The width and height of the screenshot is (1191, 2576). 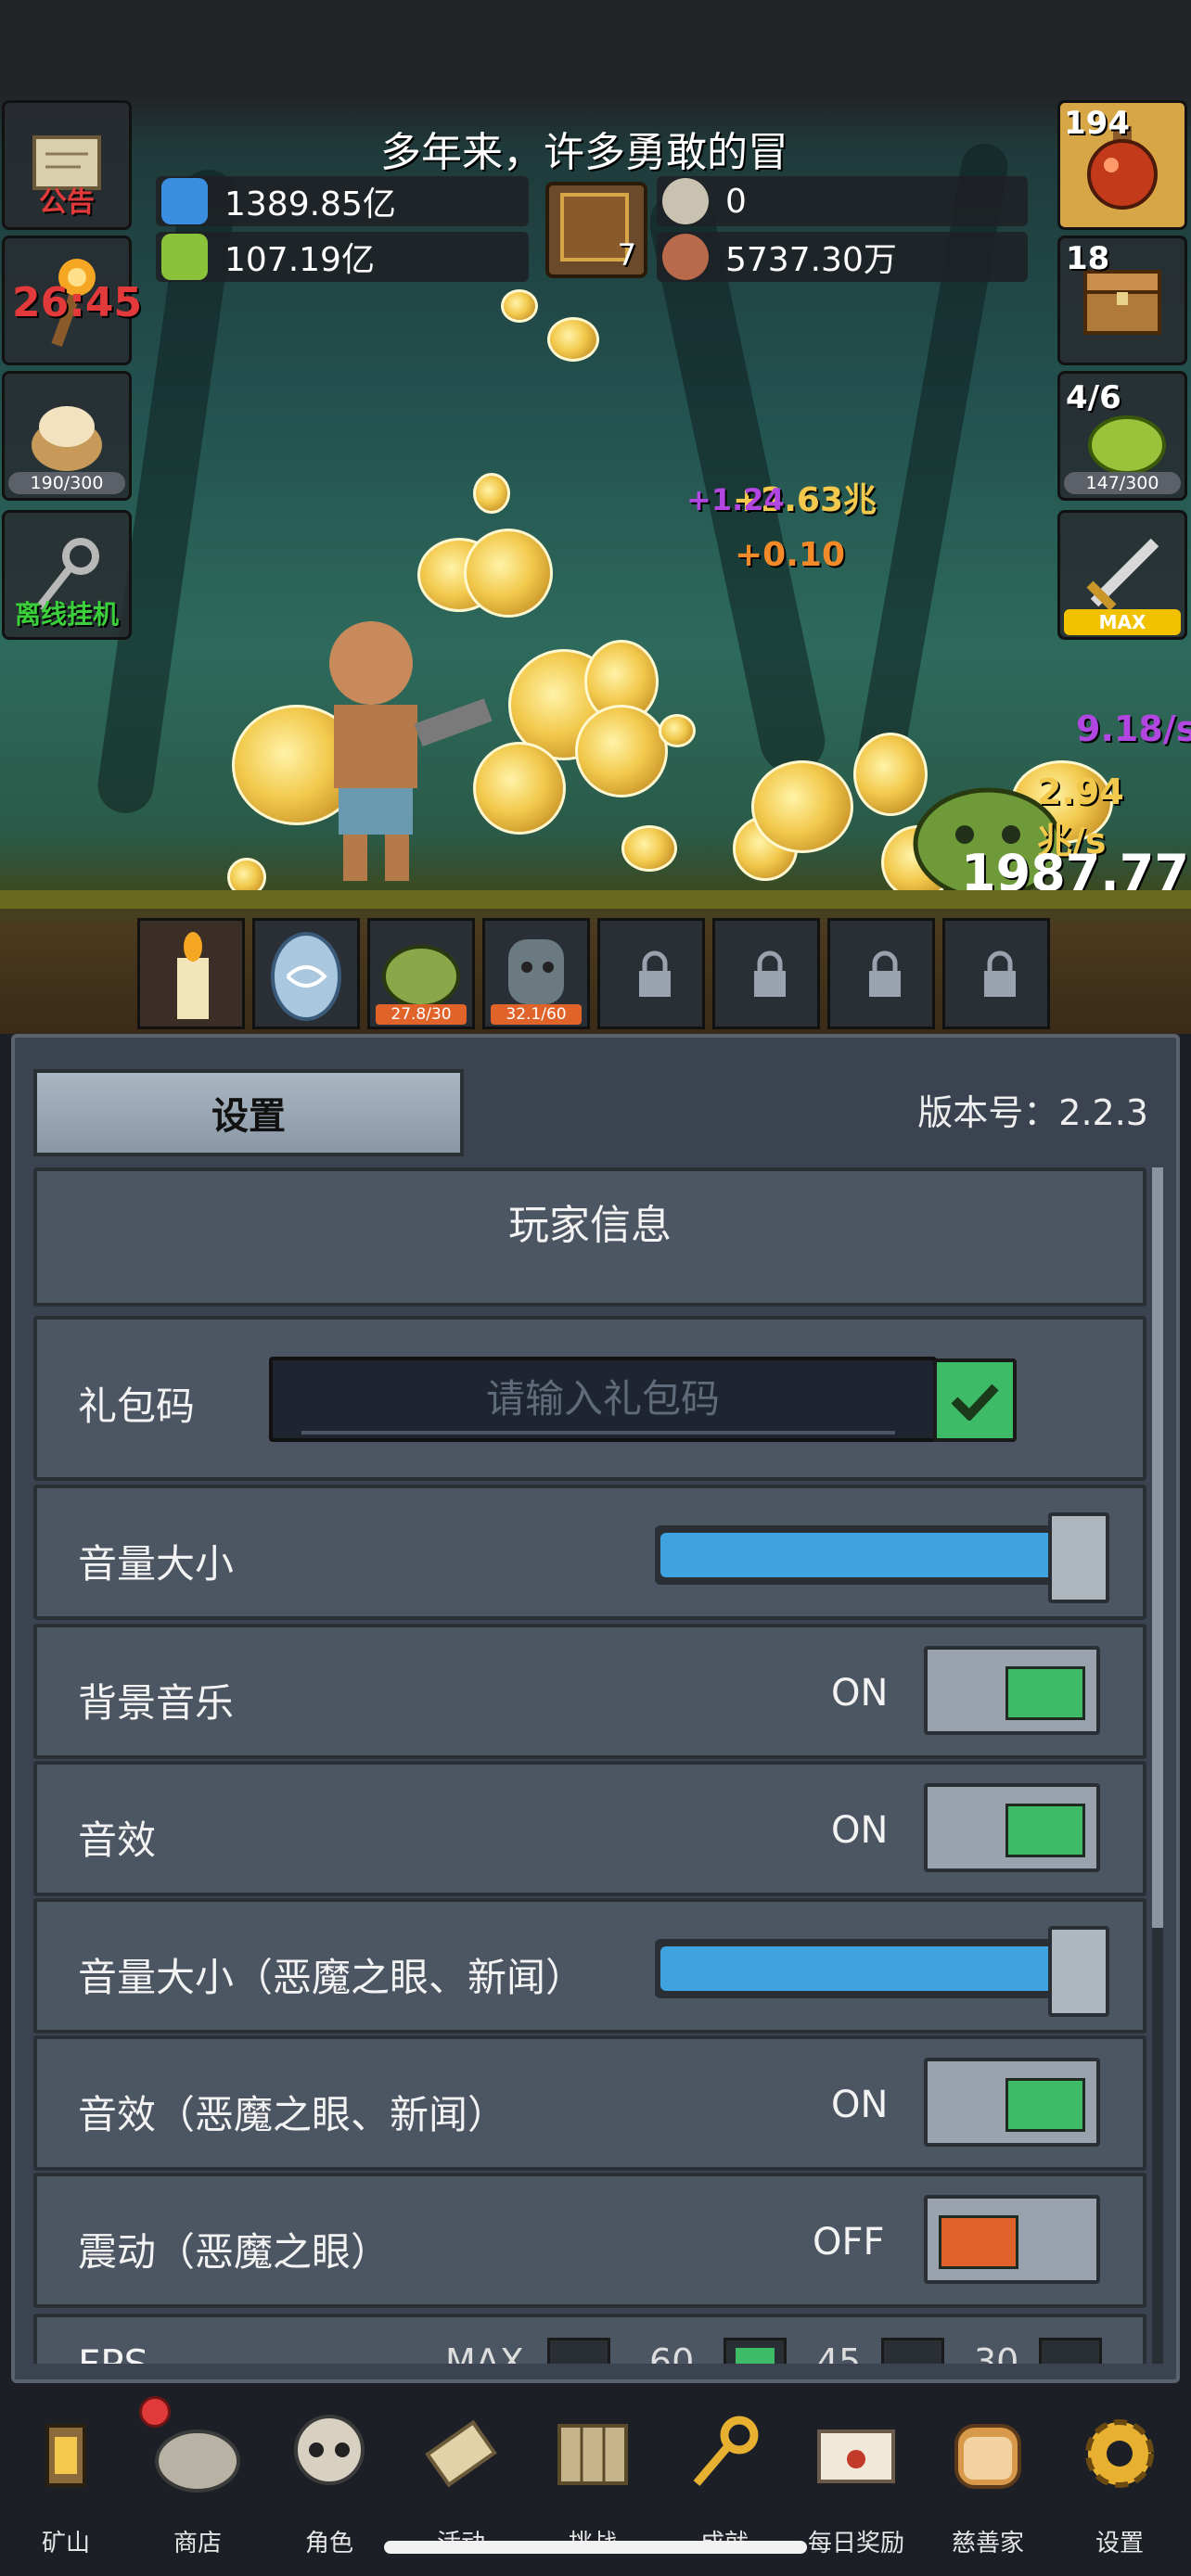 I want to click on chest-button: 18, so click(x=1122, y=301).